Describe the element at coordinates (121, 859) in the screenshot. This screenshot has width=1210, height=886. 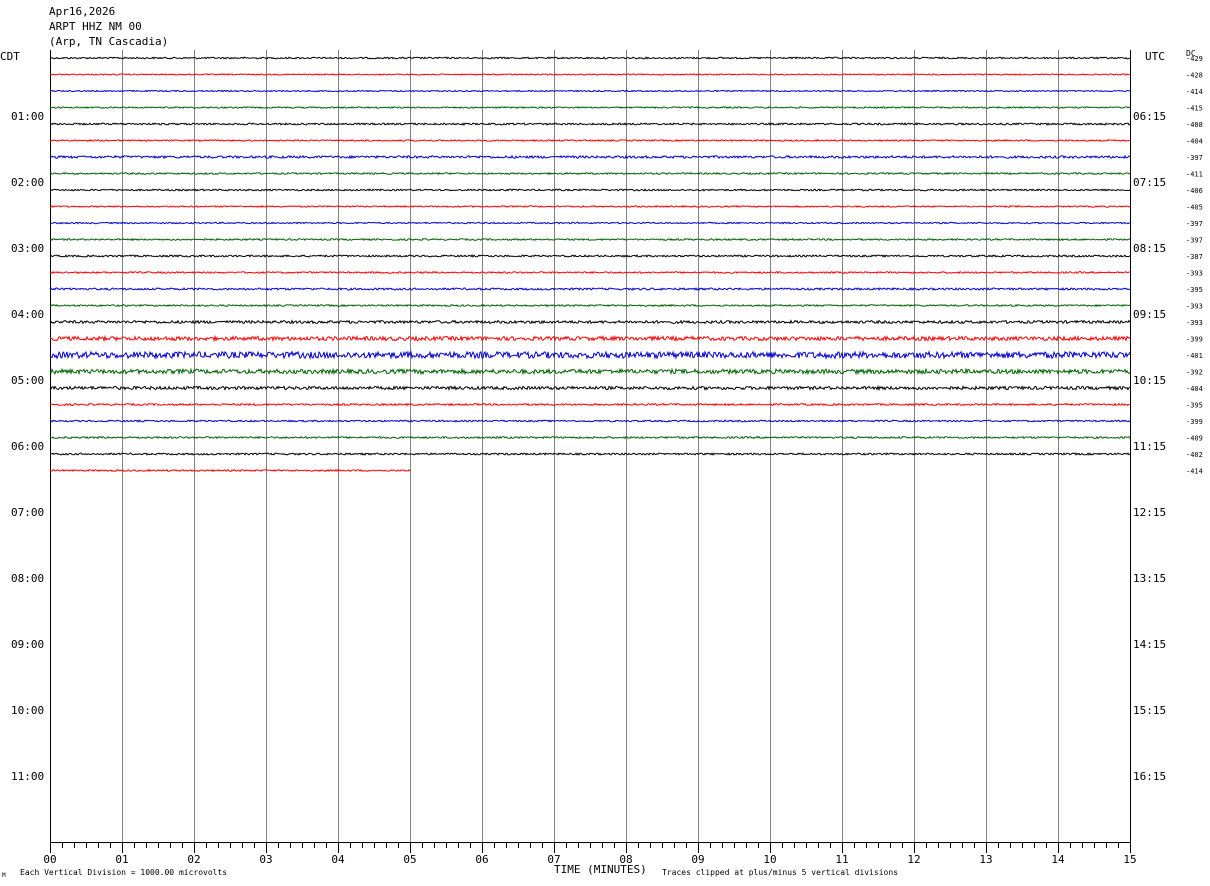
I see `x-tick-label: 01` at that location.